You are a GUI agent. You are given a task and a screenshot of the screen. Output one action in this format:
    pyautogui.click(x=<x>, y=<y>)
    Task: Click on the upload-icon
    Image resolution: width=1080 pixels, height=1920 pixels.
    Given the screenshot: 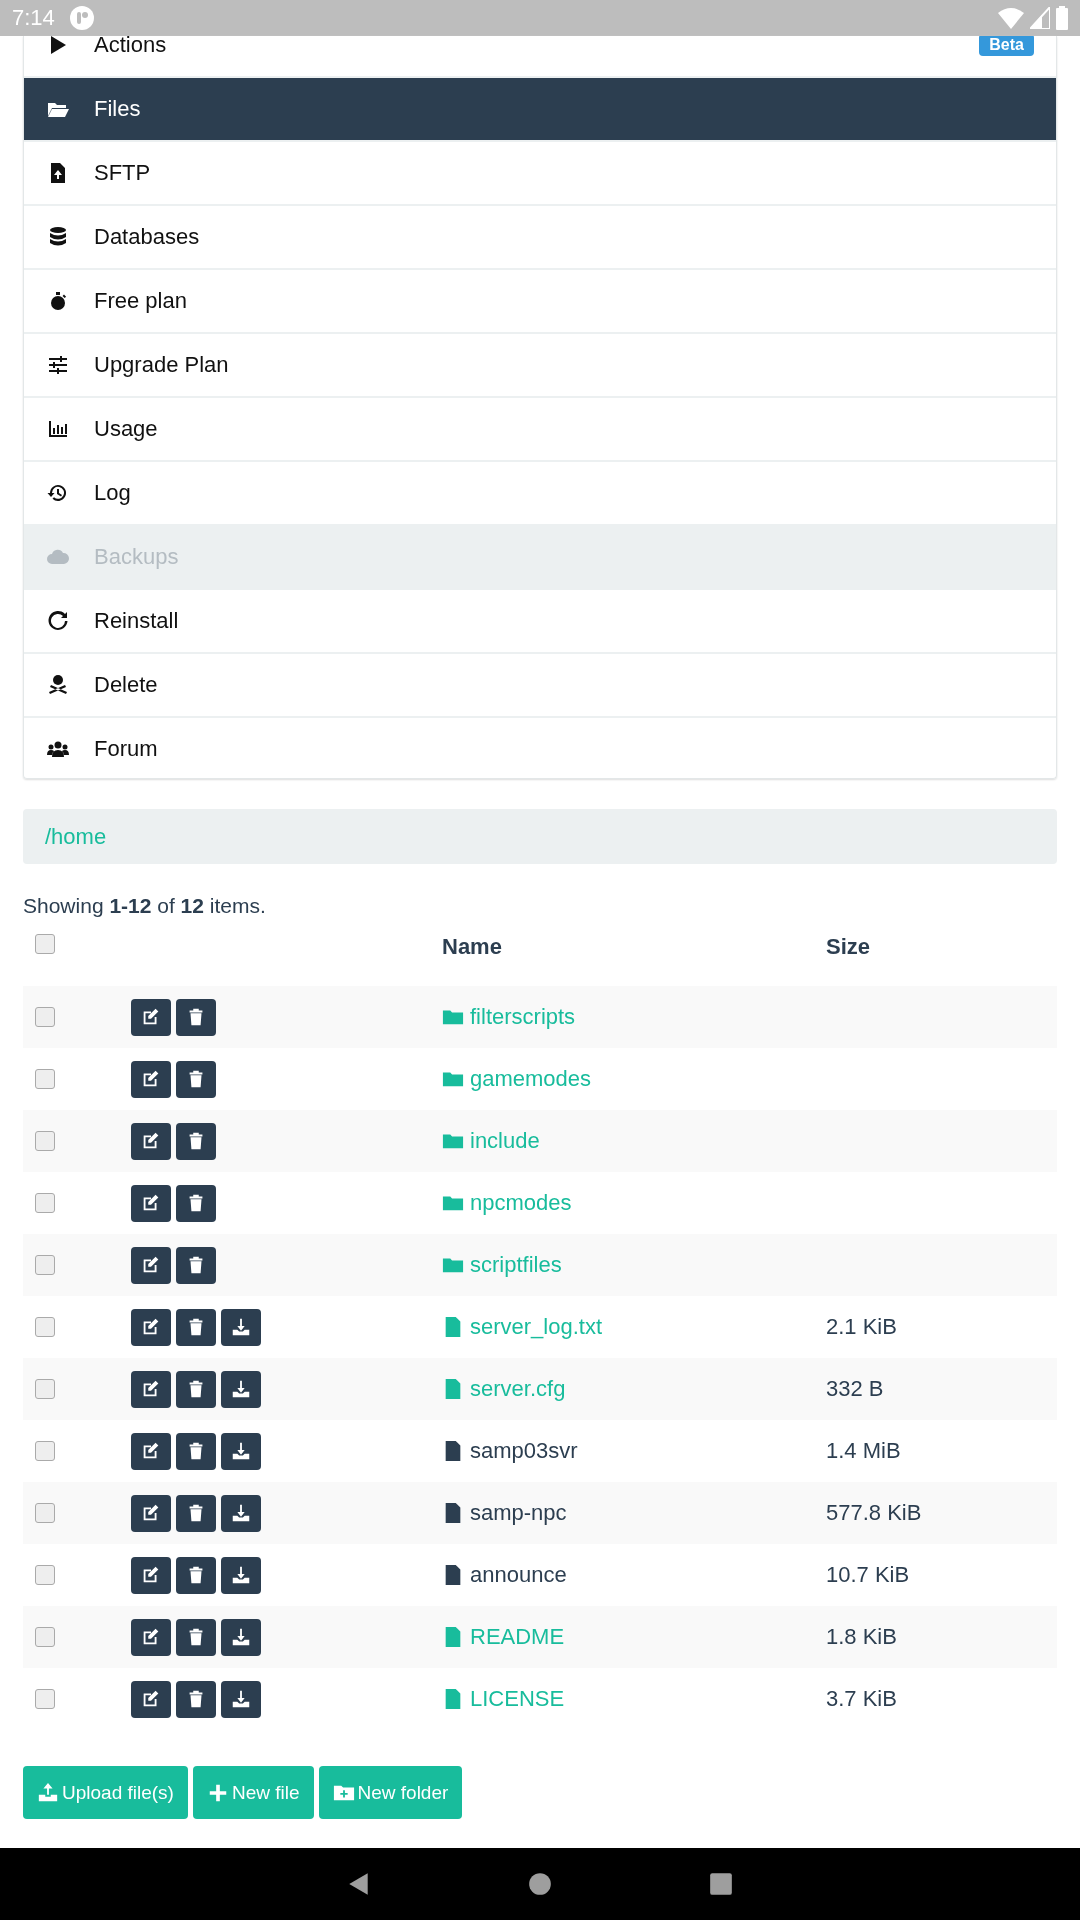 What is the action you would take?
    pyautogui.click(x=48, y=1792)
    